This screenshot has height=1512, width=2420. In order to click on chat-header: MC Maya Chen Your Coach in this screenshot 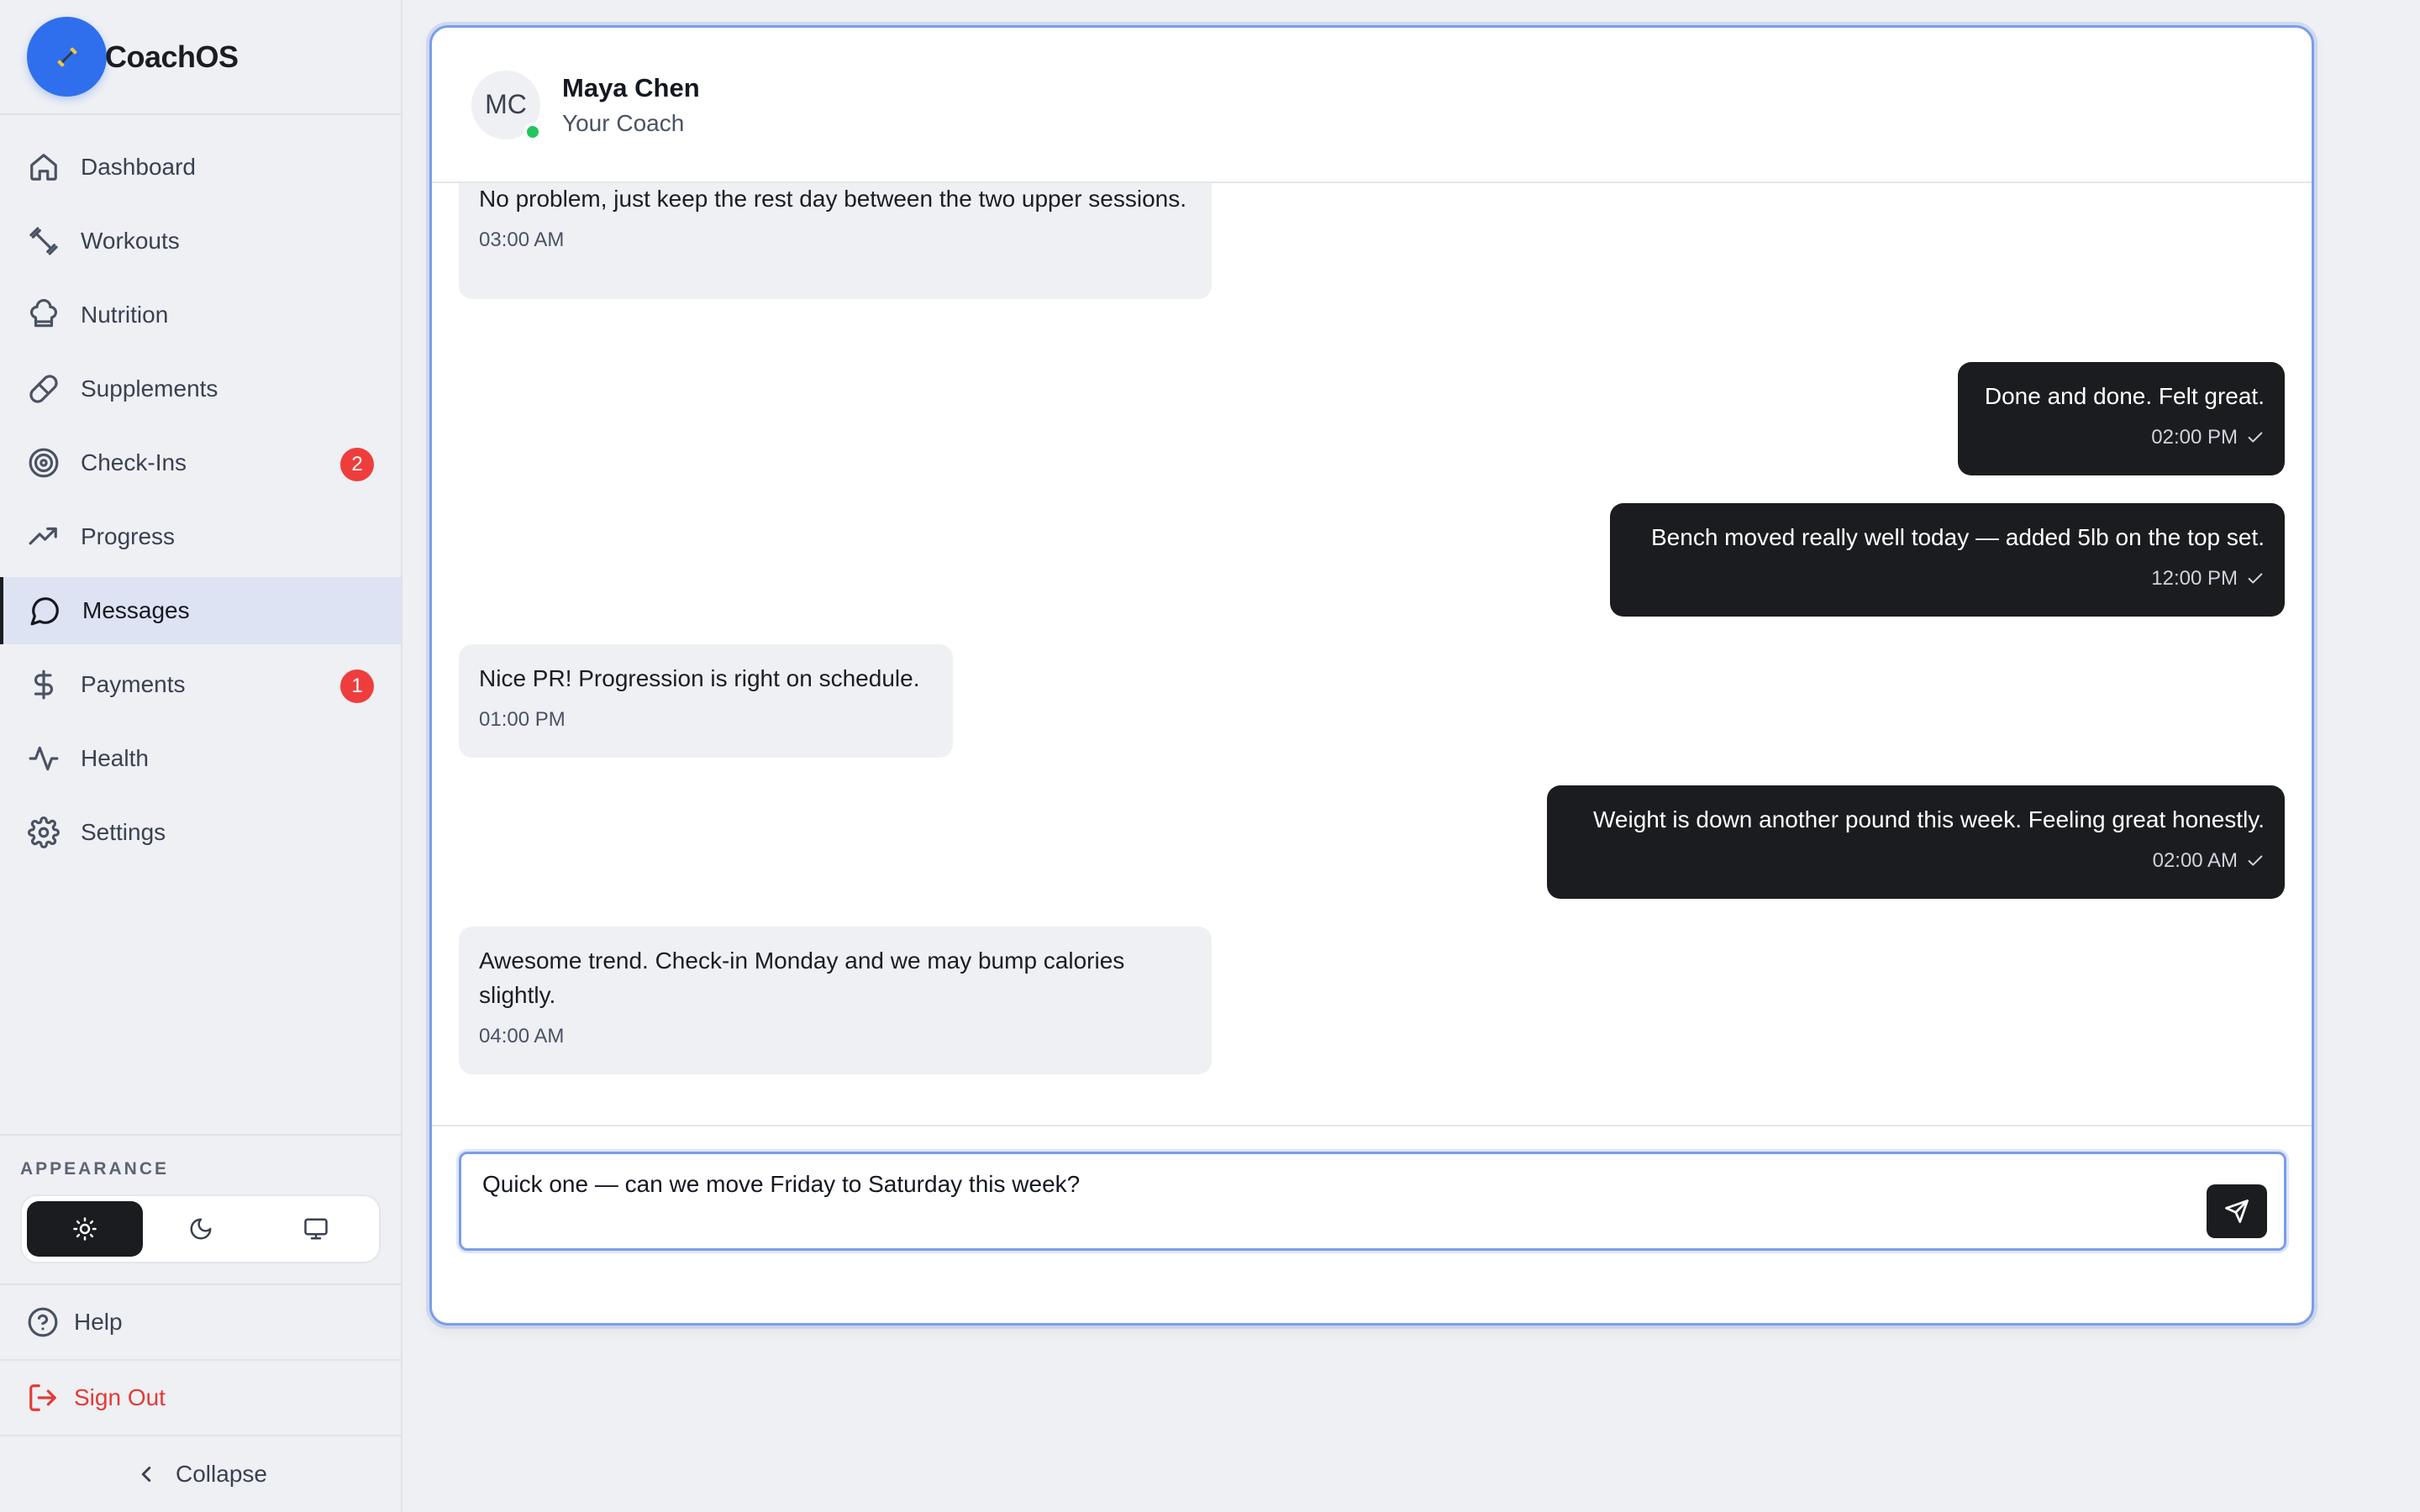, I will do `click(1372, 105)`.